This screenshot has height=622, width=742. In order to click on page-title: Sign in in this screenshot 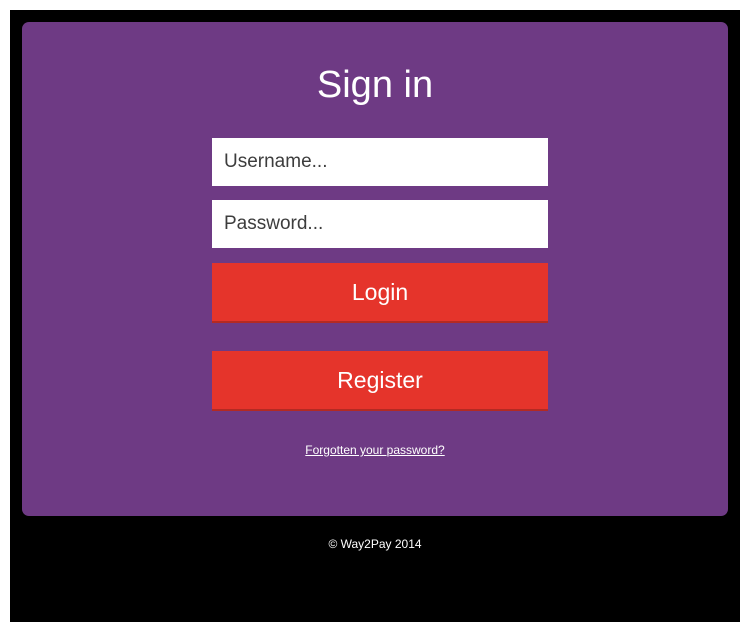, I will do `click(375, 85)`.